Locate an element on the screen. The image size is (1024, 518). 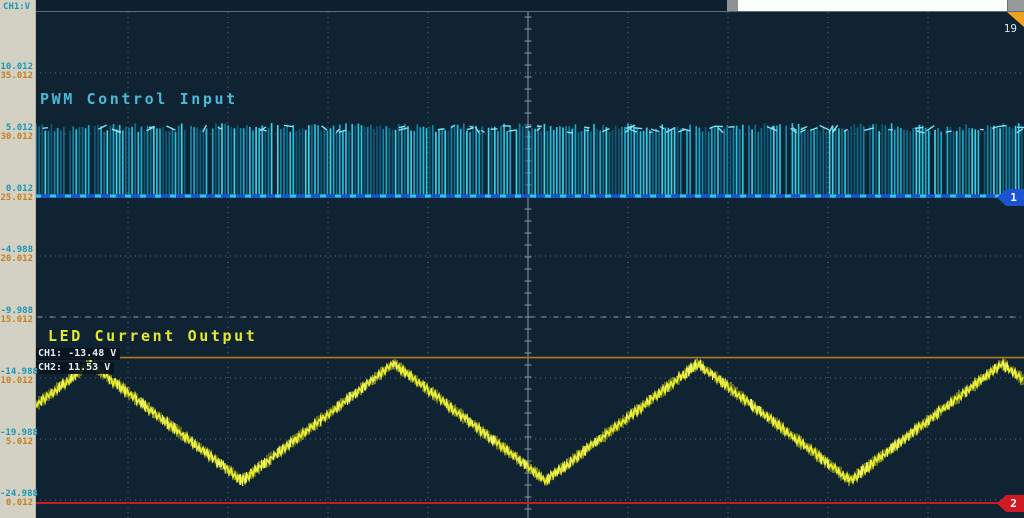
scrollbar-button is located at coordinates (1015, 5).